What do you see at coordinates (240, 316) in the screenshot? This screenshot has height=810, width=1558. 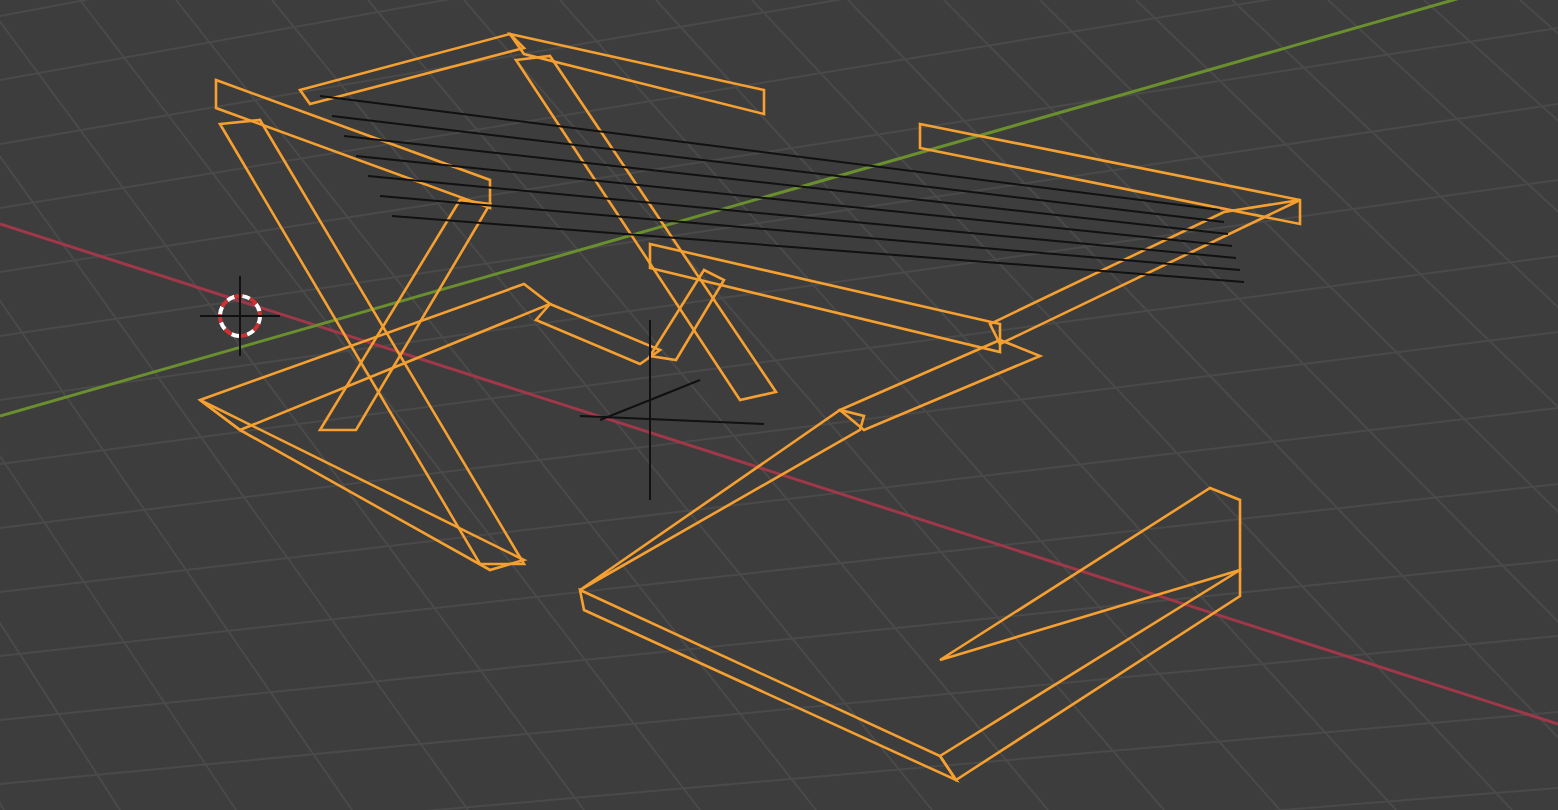 I see `3d-cursor-icon` at bounding box center [240, 316].